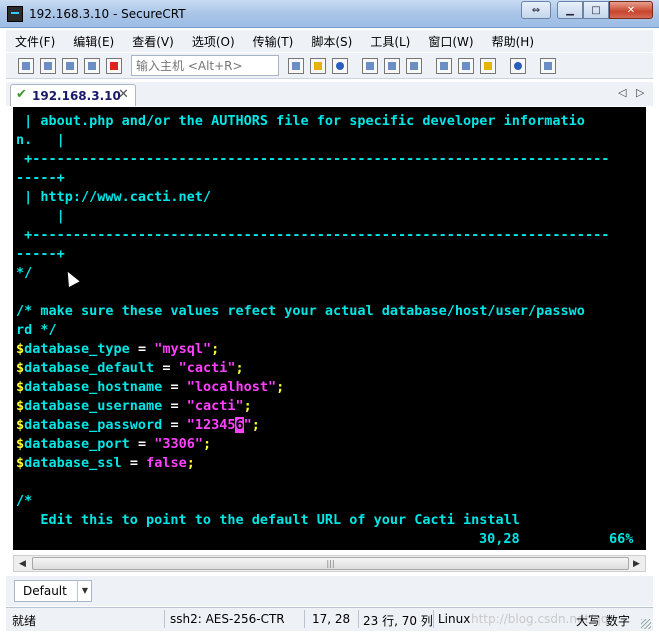  I want to click on host-input, so click(205, 65).